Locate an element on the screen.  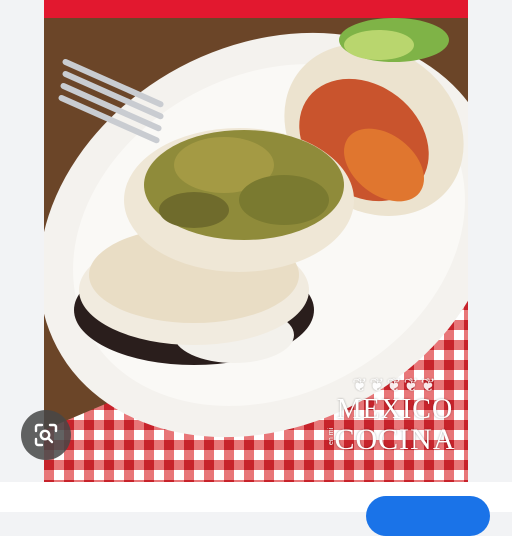
watermark: ❦❦❦❦❦ MEXICO COCINA en mi is located at coordinates (395, 427).